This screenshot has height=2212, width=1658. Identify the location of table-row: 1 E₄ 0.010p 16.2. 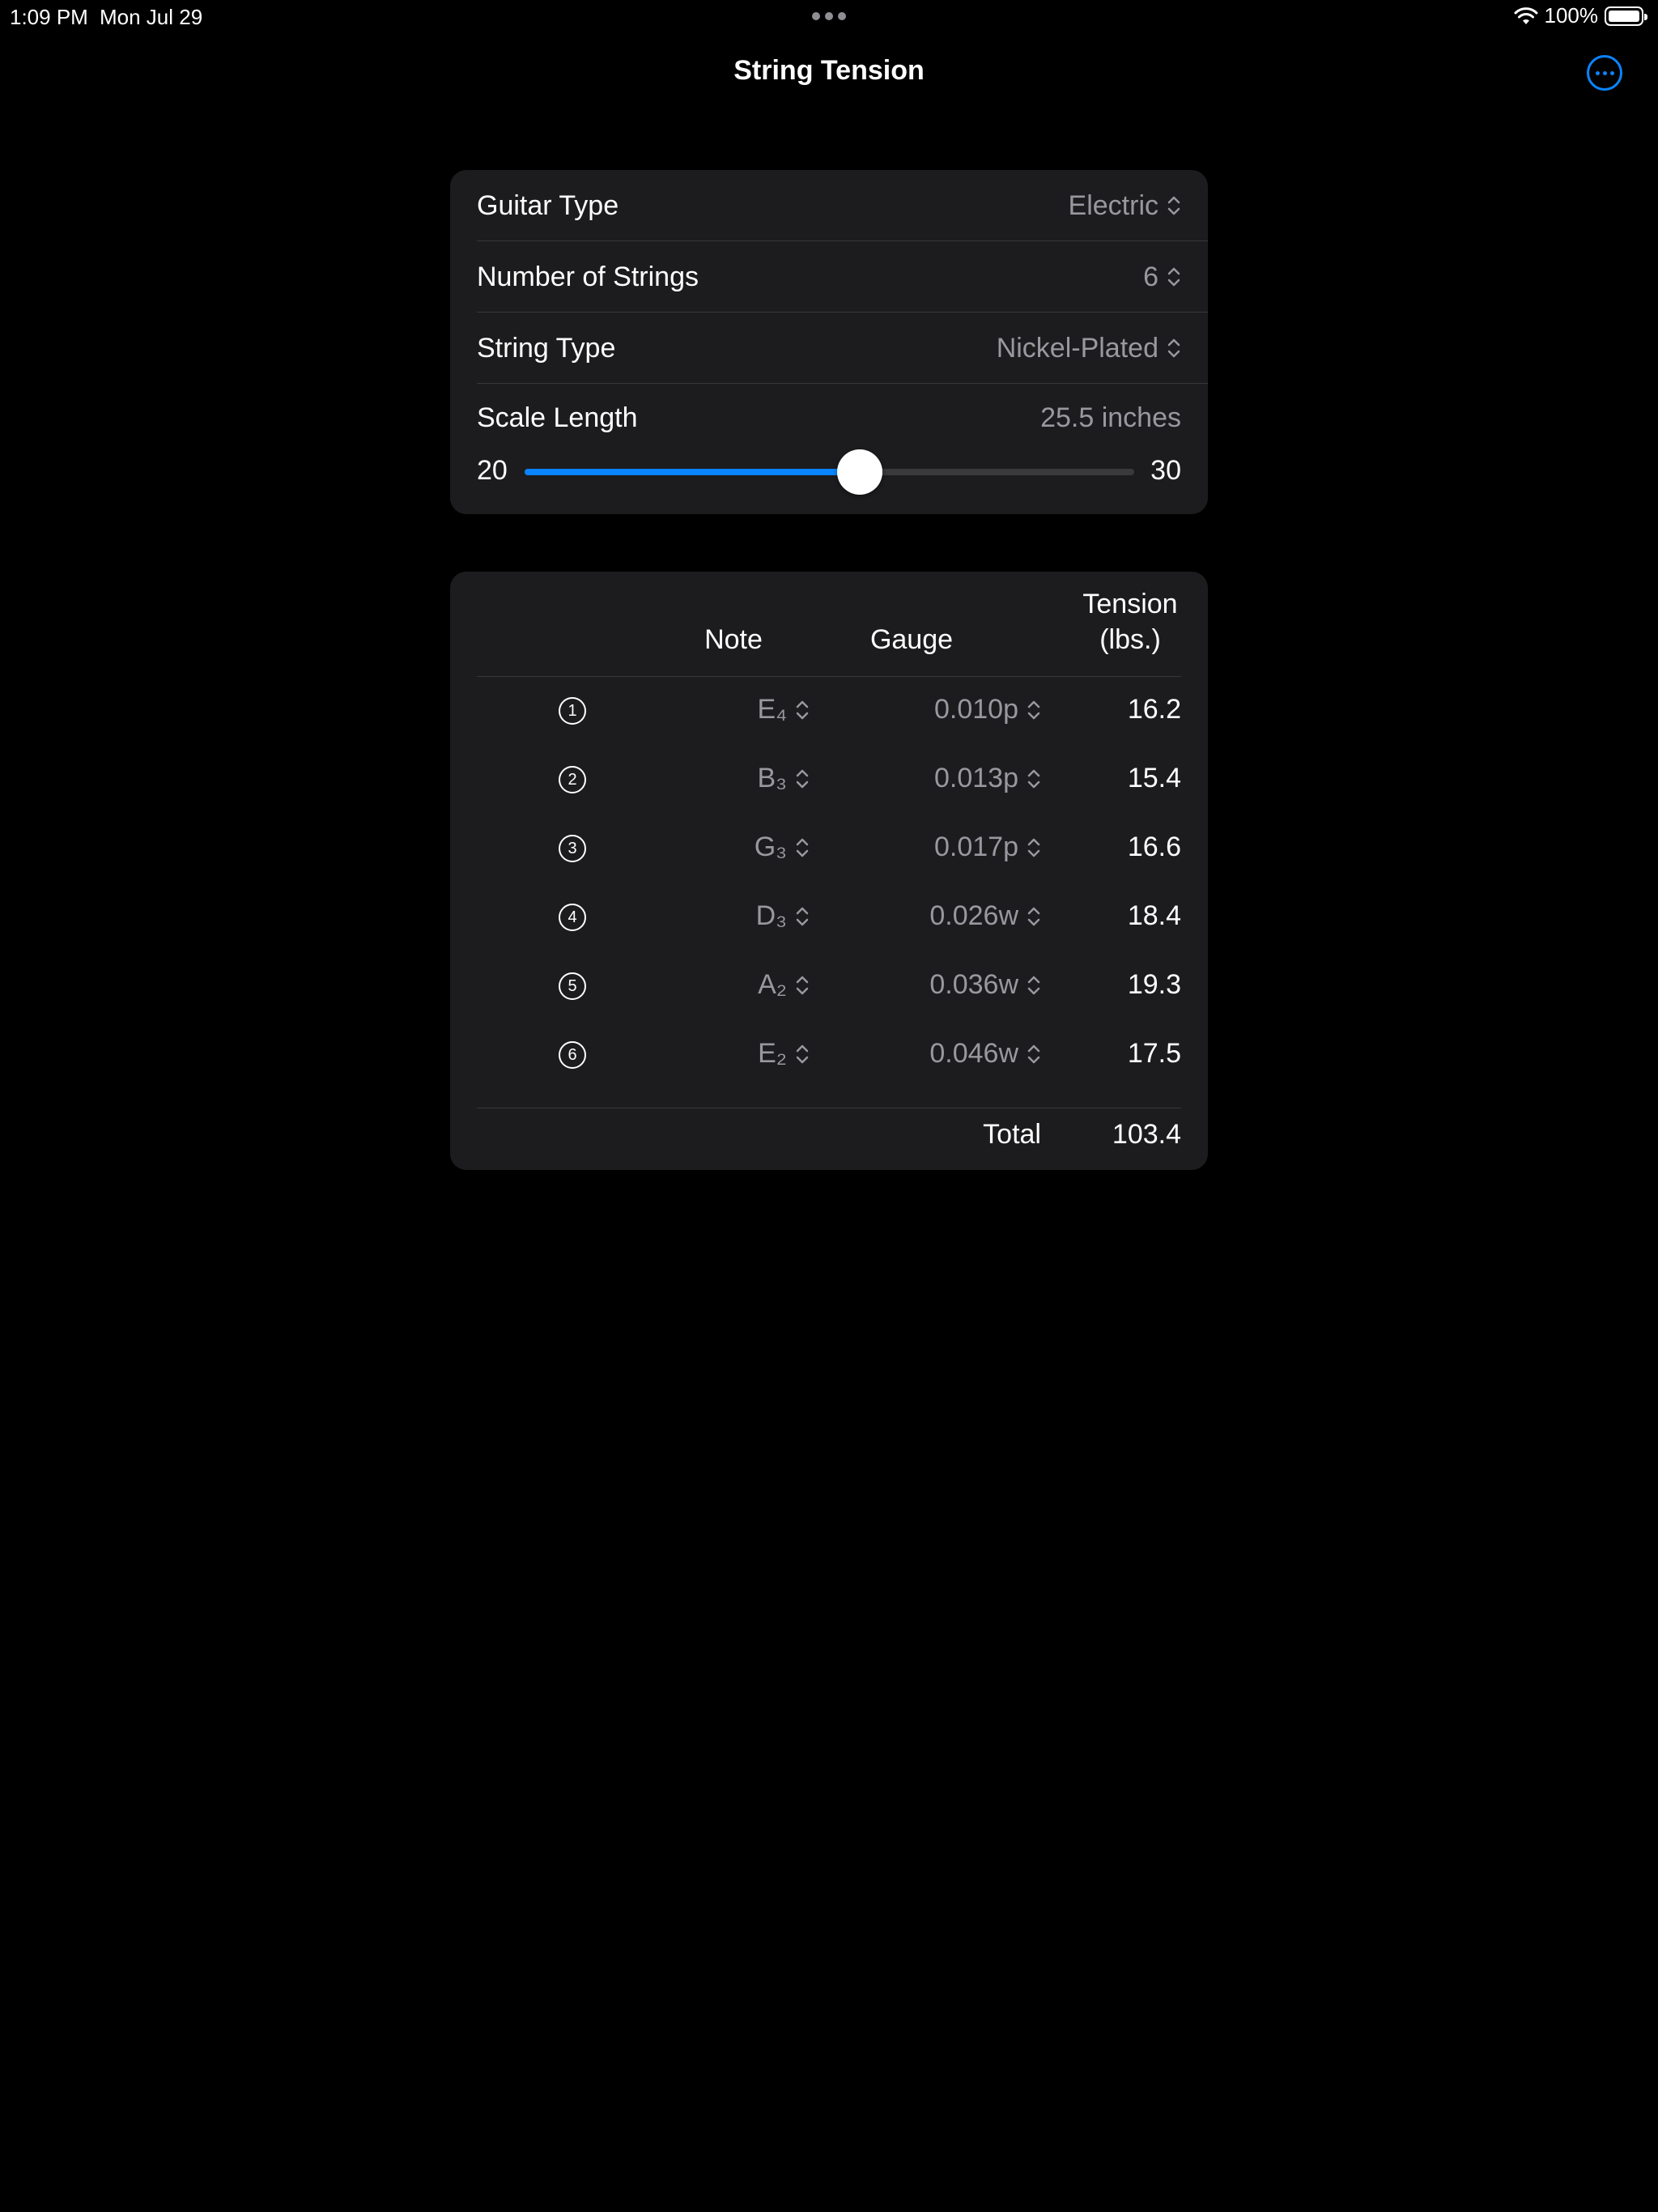
(829, 711).